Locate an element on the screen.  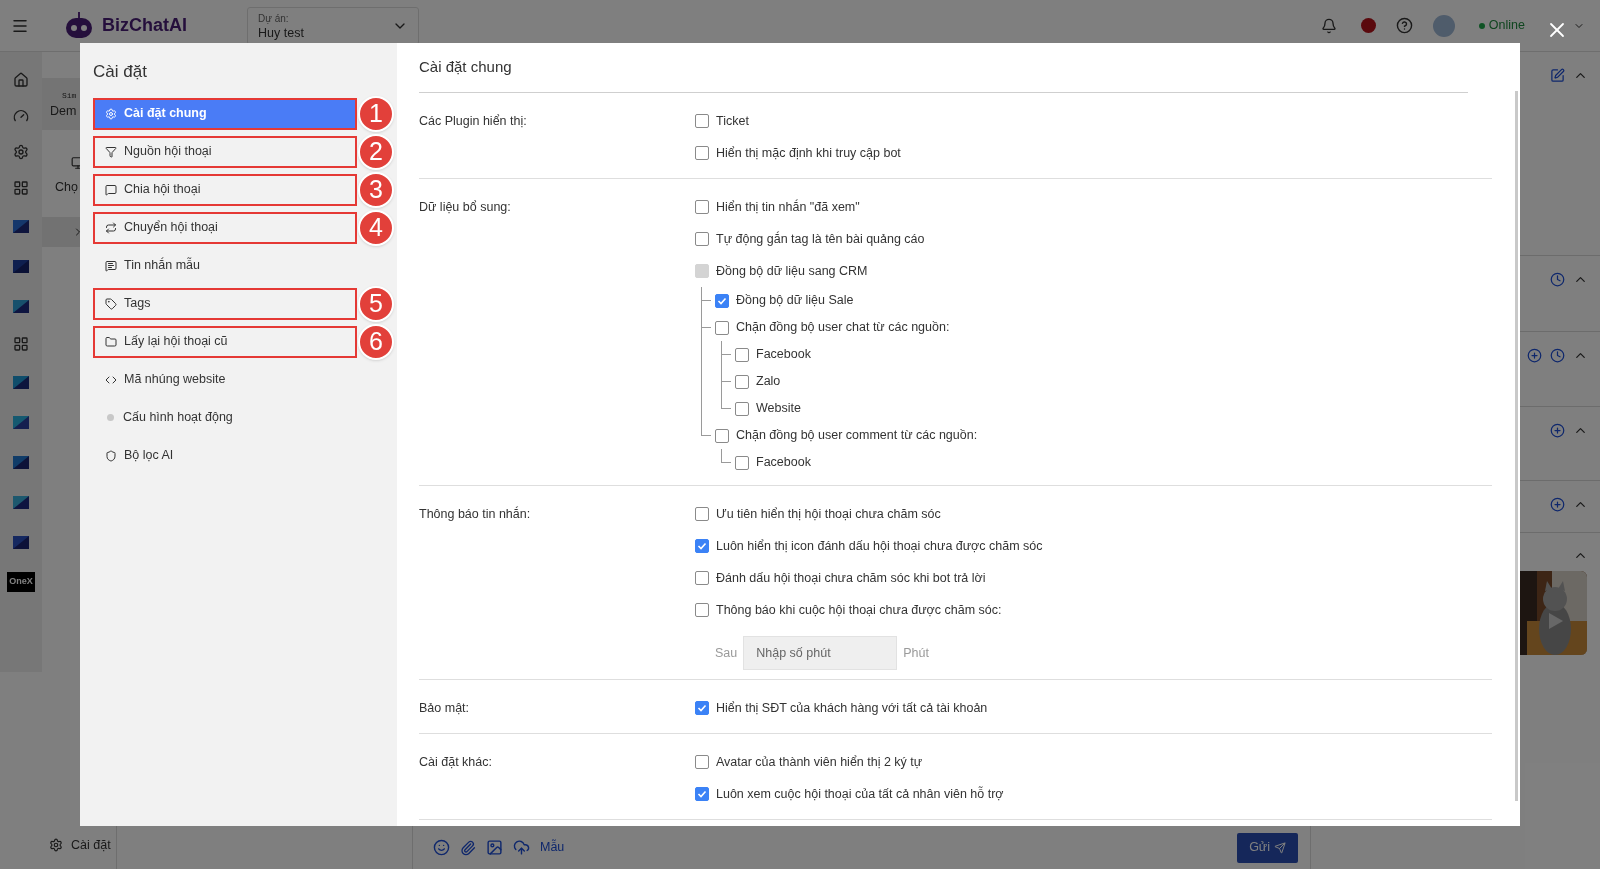
gauge-icon is located at coordinates (21, 116).